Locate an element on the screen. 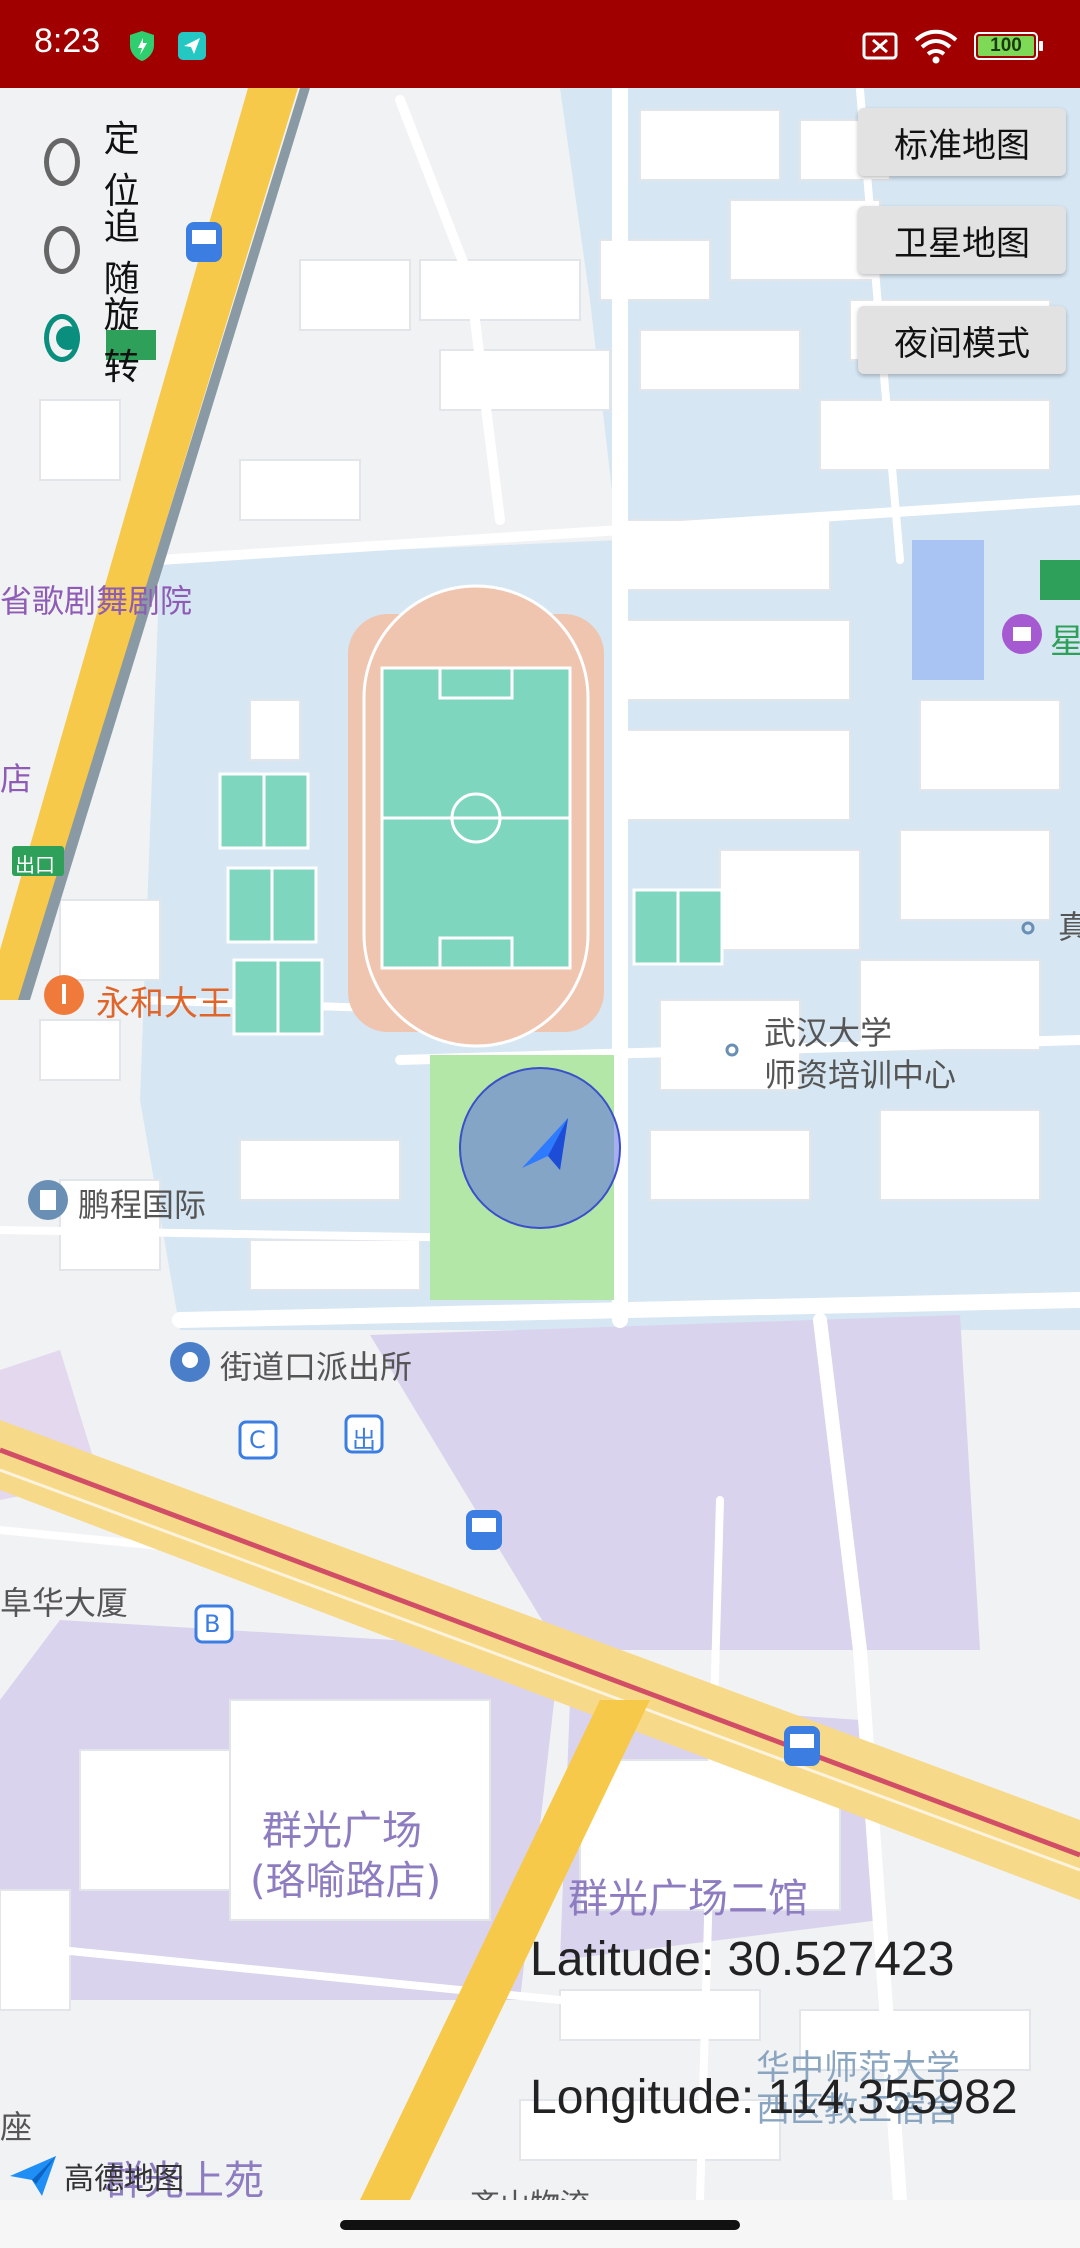  poi-label-fuhua: 阜华大厦 is located at coordinates (64, 1601).